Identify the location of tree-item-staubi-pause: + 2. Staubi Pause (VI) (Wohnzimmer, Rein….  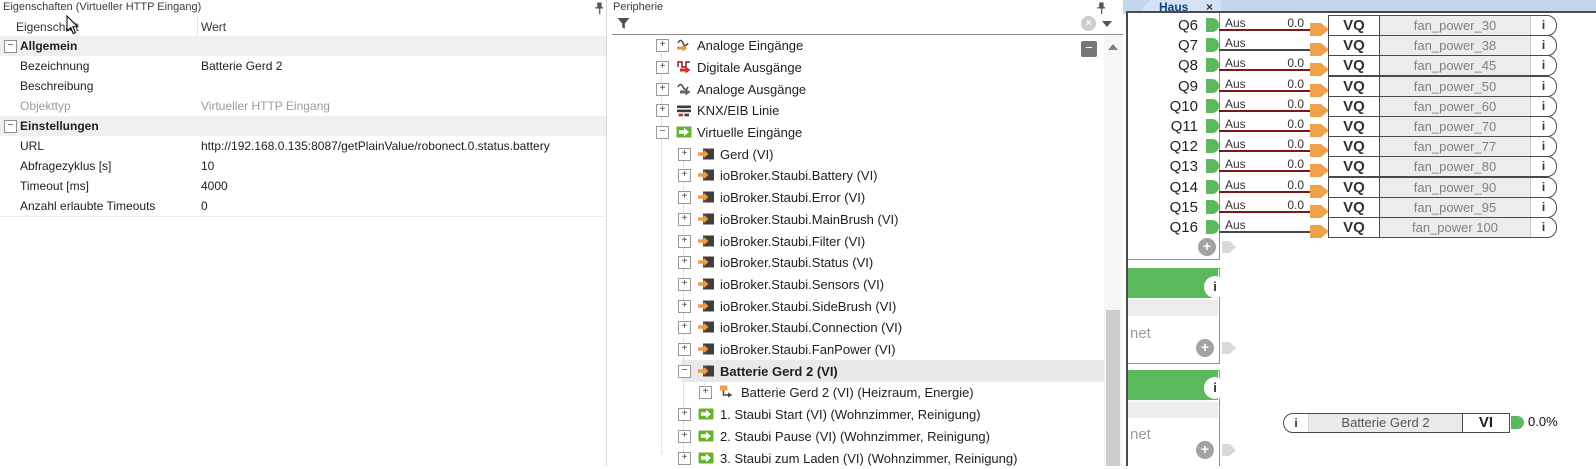
(855, 436).